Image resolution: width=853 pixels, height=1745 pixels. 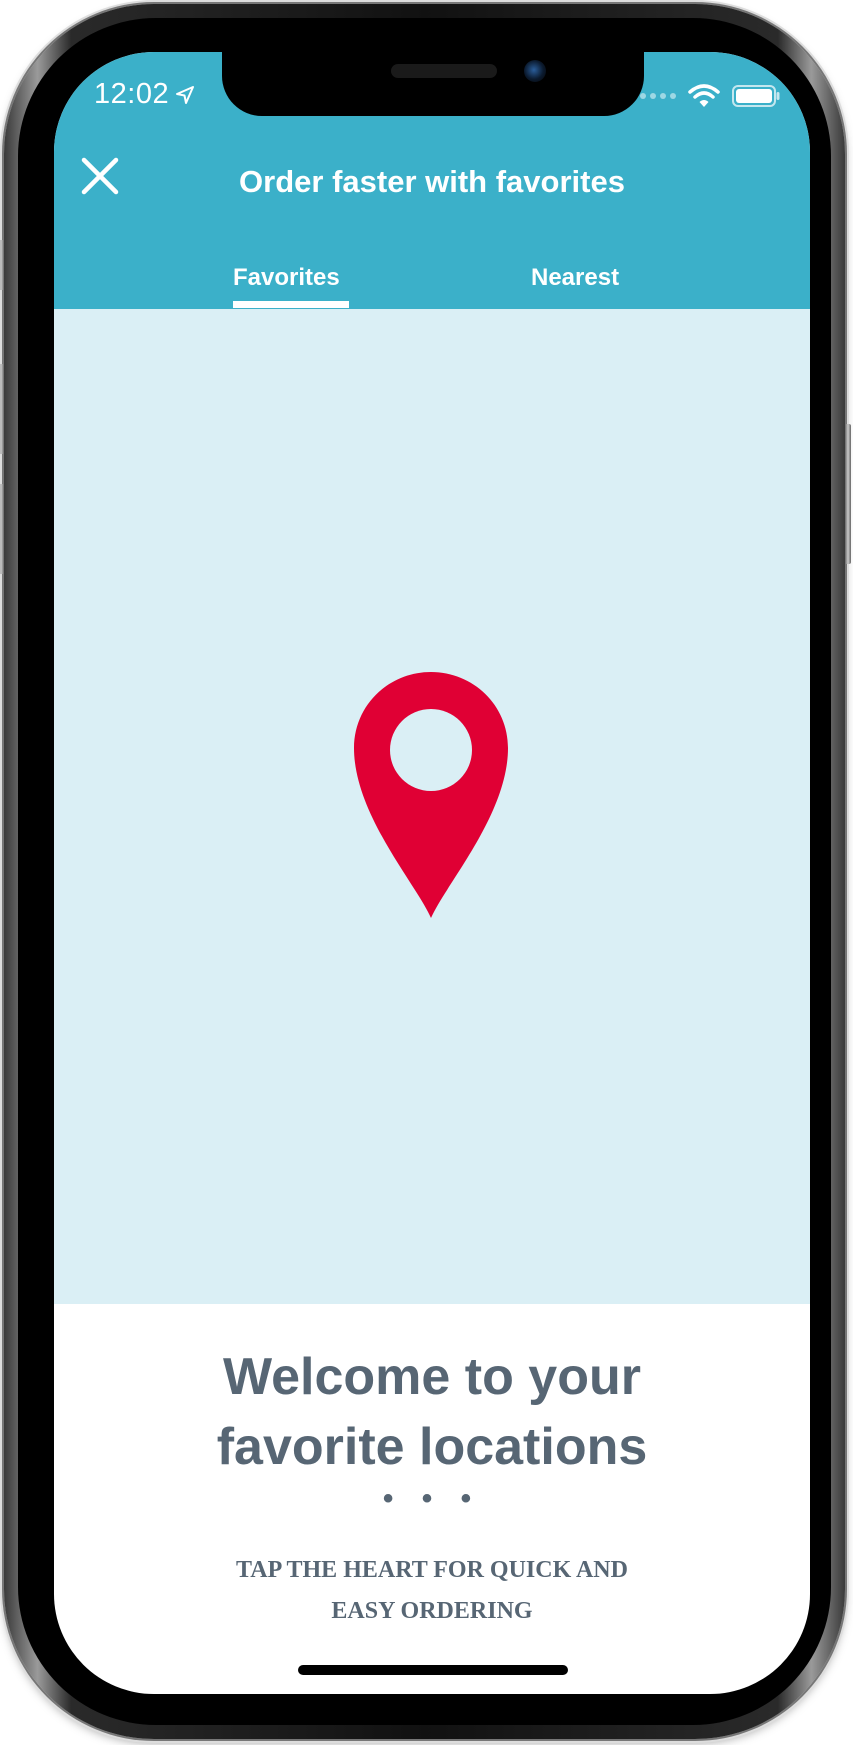 I want to click on map-pin-icon, so click(x=431, y=795).